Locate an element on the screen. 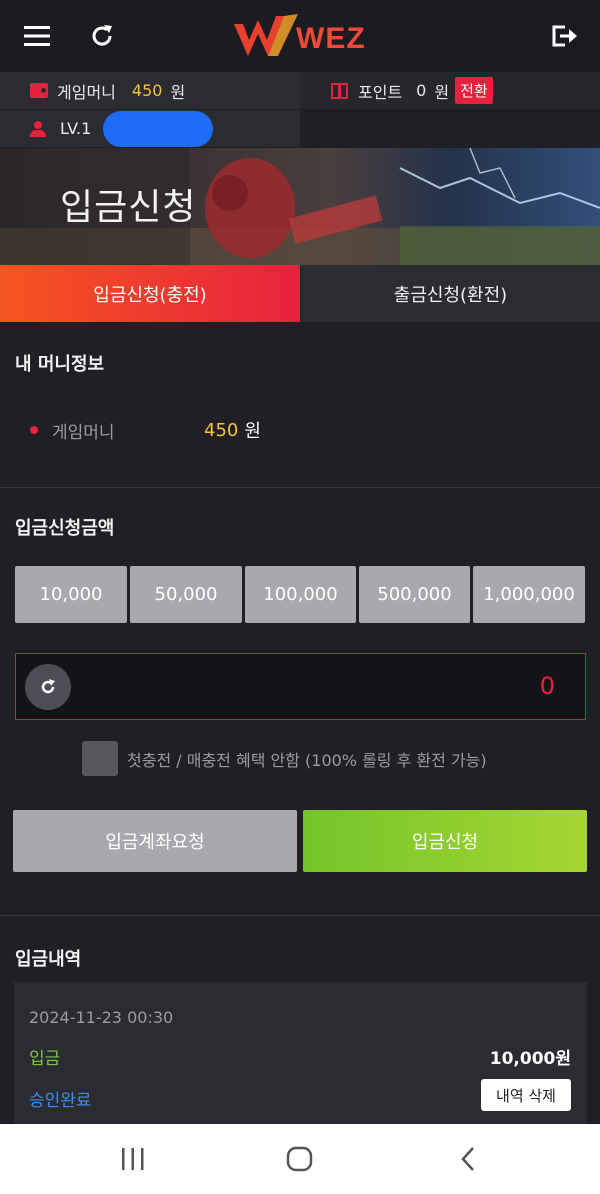  preset-500000-button: 500,000 is located at coordinates (414, 594).